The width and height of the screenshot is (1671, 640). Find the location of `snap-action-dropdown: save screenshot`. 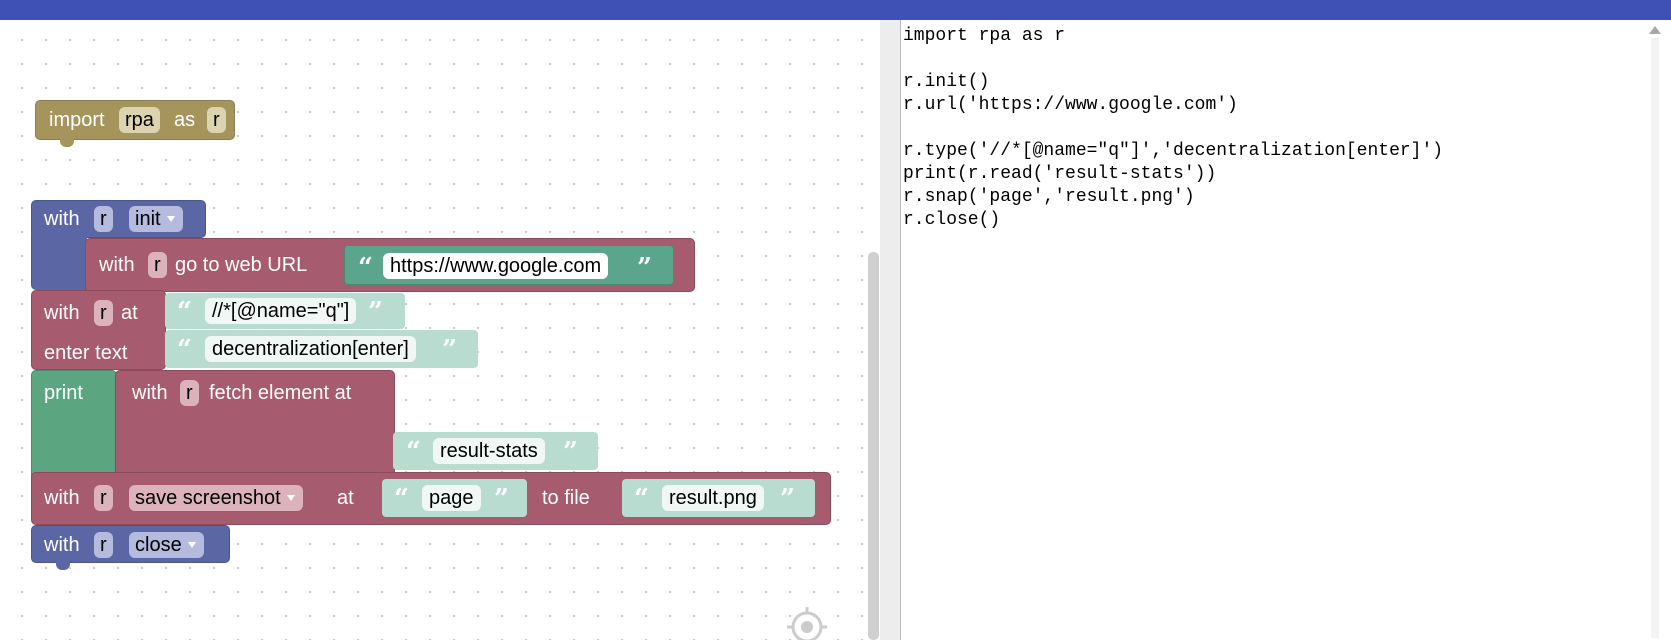

snap-action-dropdown: save screenshot is located at coordinates (216, 498).